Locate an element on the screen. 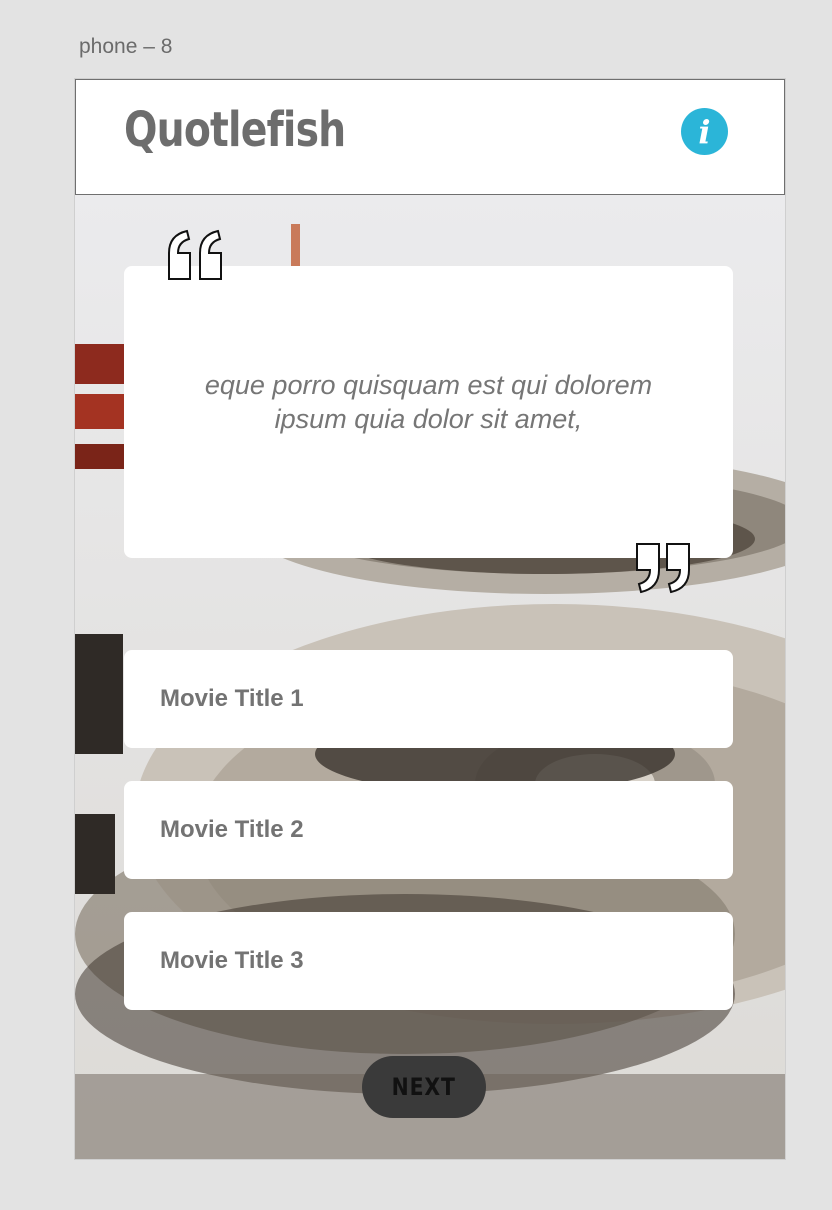  answer-option-1: Movie Title 1 is located at coordinates (428, 699).